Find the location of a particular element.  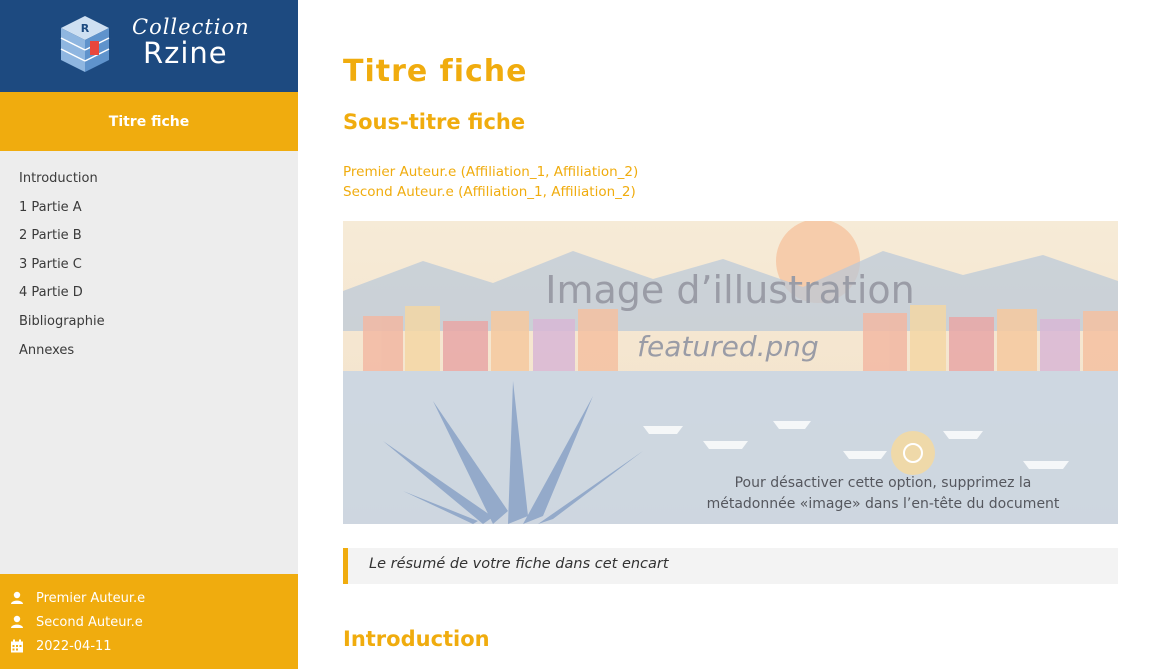

toc-item-introduction: Introduction is located at coordinates (149, 179).